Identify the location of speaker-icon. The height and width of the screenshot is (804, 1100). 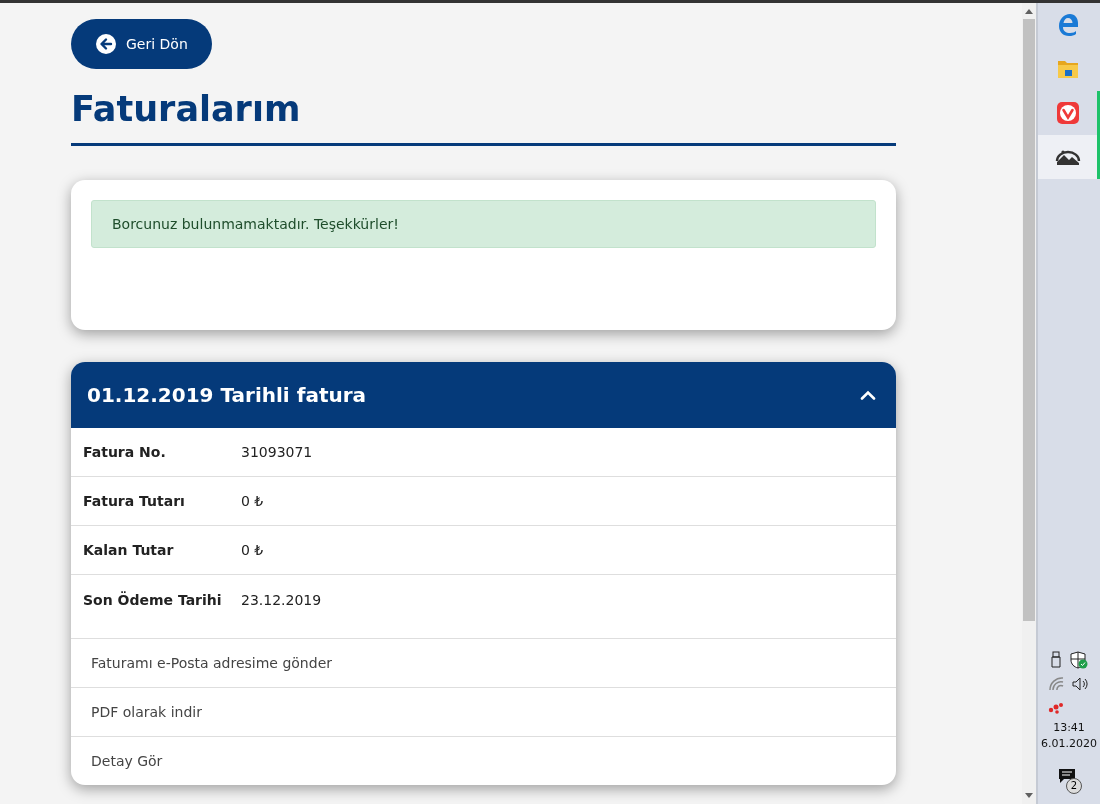
(1081, 684).